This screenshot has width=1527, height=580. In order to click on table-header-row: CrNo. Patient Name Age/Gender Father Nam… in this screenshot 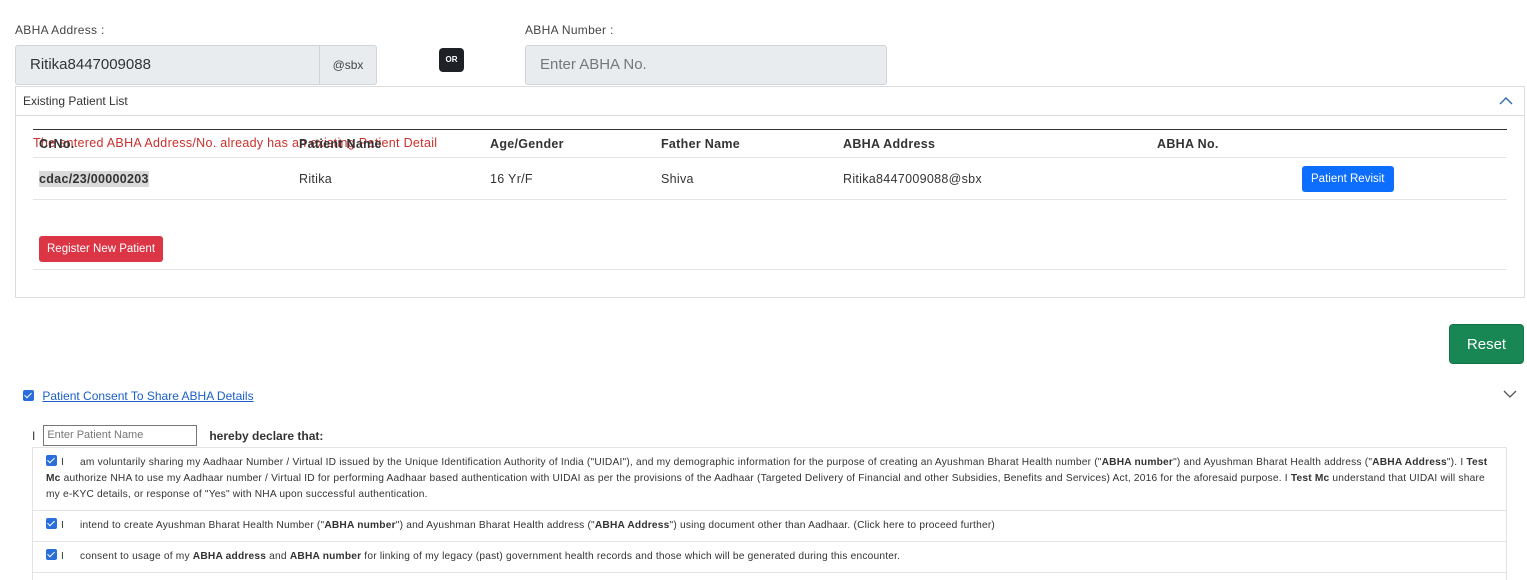, I will do `click(770, 143)`.